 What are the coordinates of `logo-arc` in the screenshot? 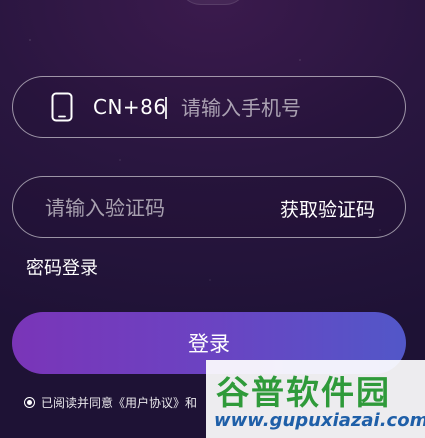 It's located at (213, 2).